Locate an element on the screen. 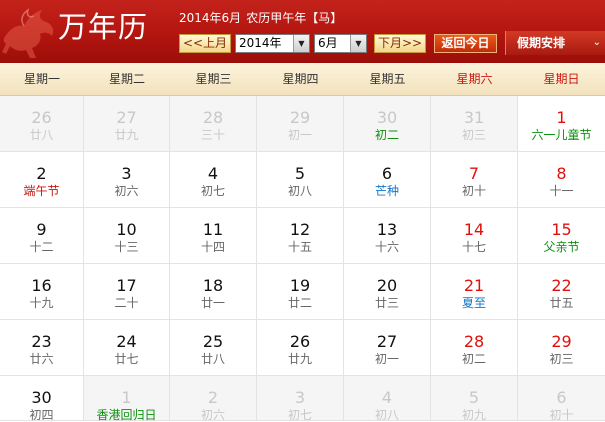 The image size is (605, 422). day-number: 15 is located at coordinates (561, 229).